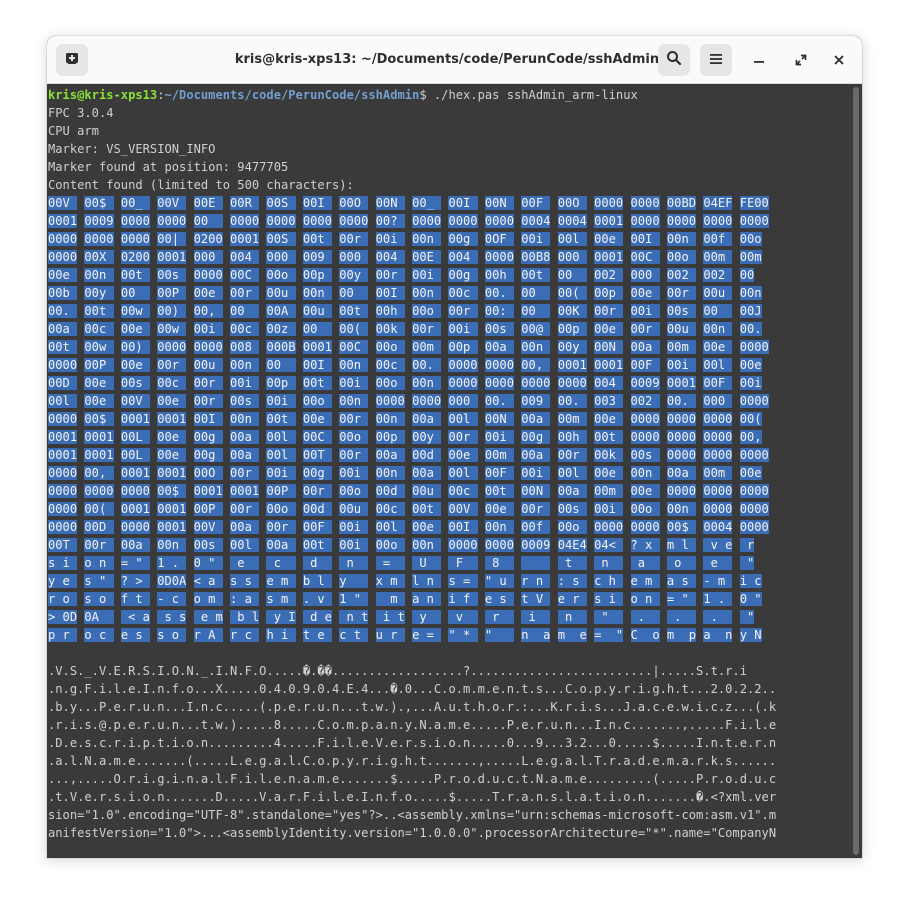 The width and height of the screenshot is (908, 916). I want to click on hex-cell: 00z, so click(281, 329).